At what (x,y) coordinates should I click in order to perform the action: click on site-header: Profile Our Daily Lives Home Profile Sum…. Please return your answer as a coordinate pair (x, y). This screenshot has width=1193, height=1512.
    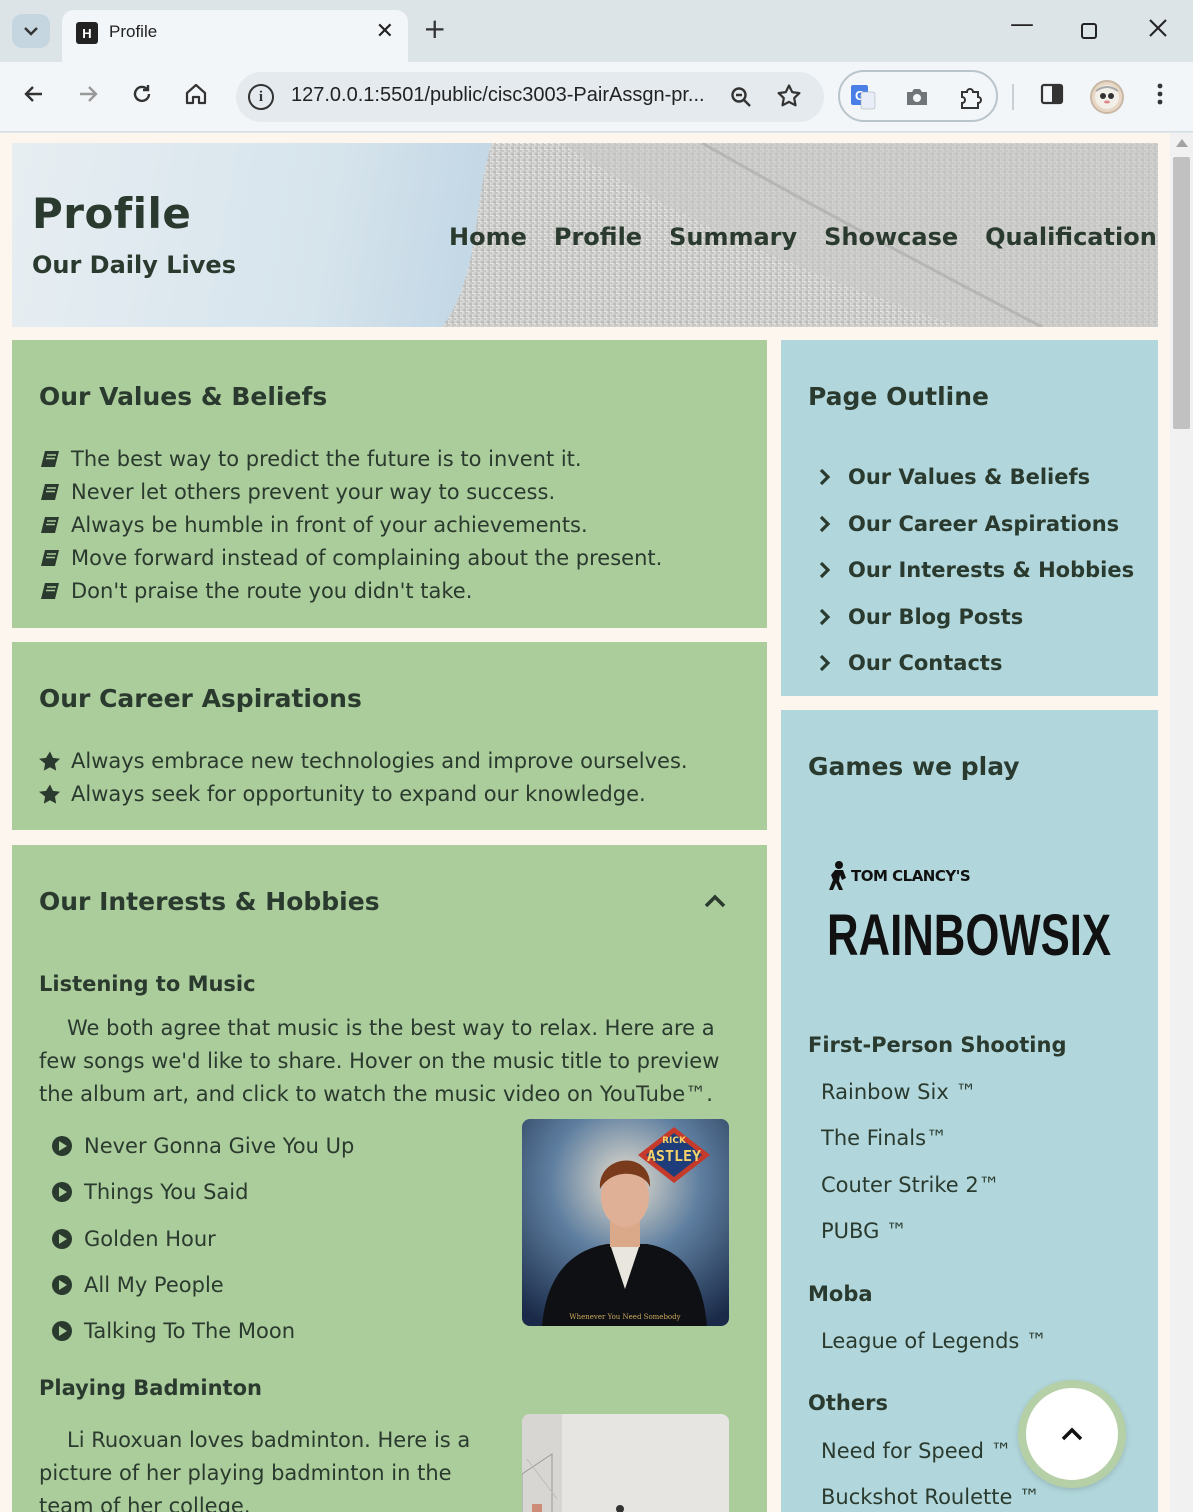
    Looking at the image, I should click on (585, 235).